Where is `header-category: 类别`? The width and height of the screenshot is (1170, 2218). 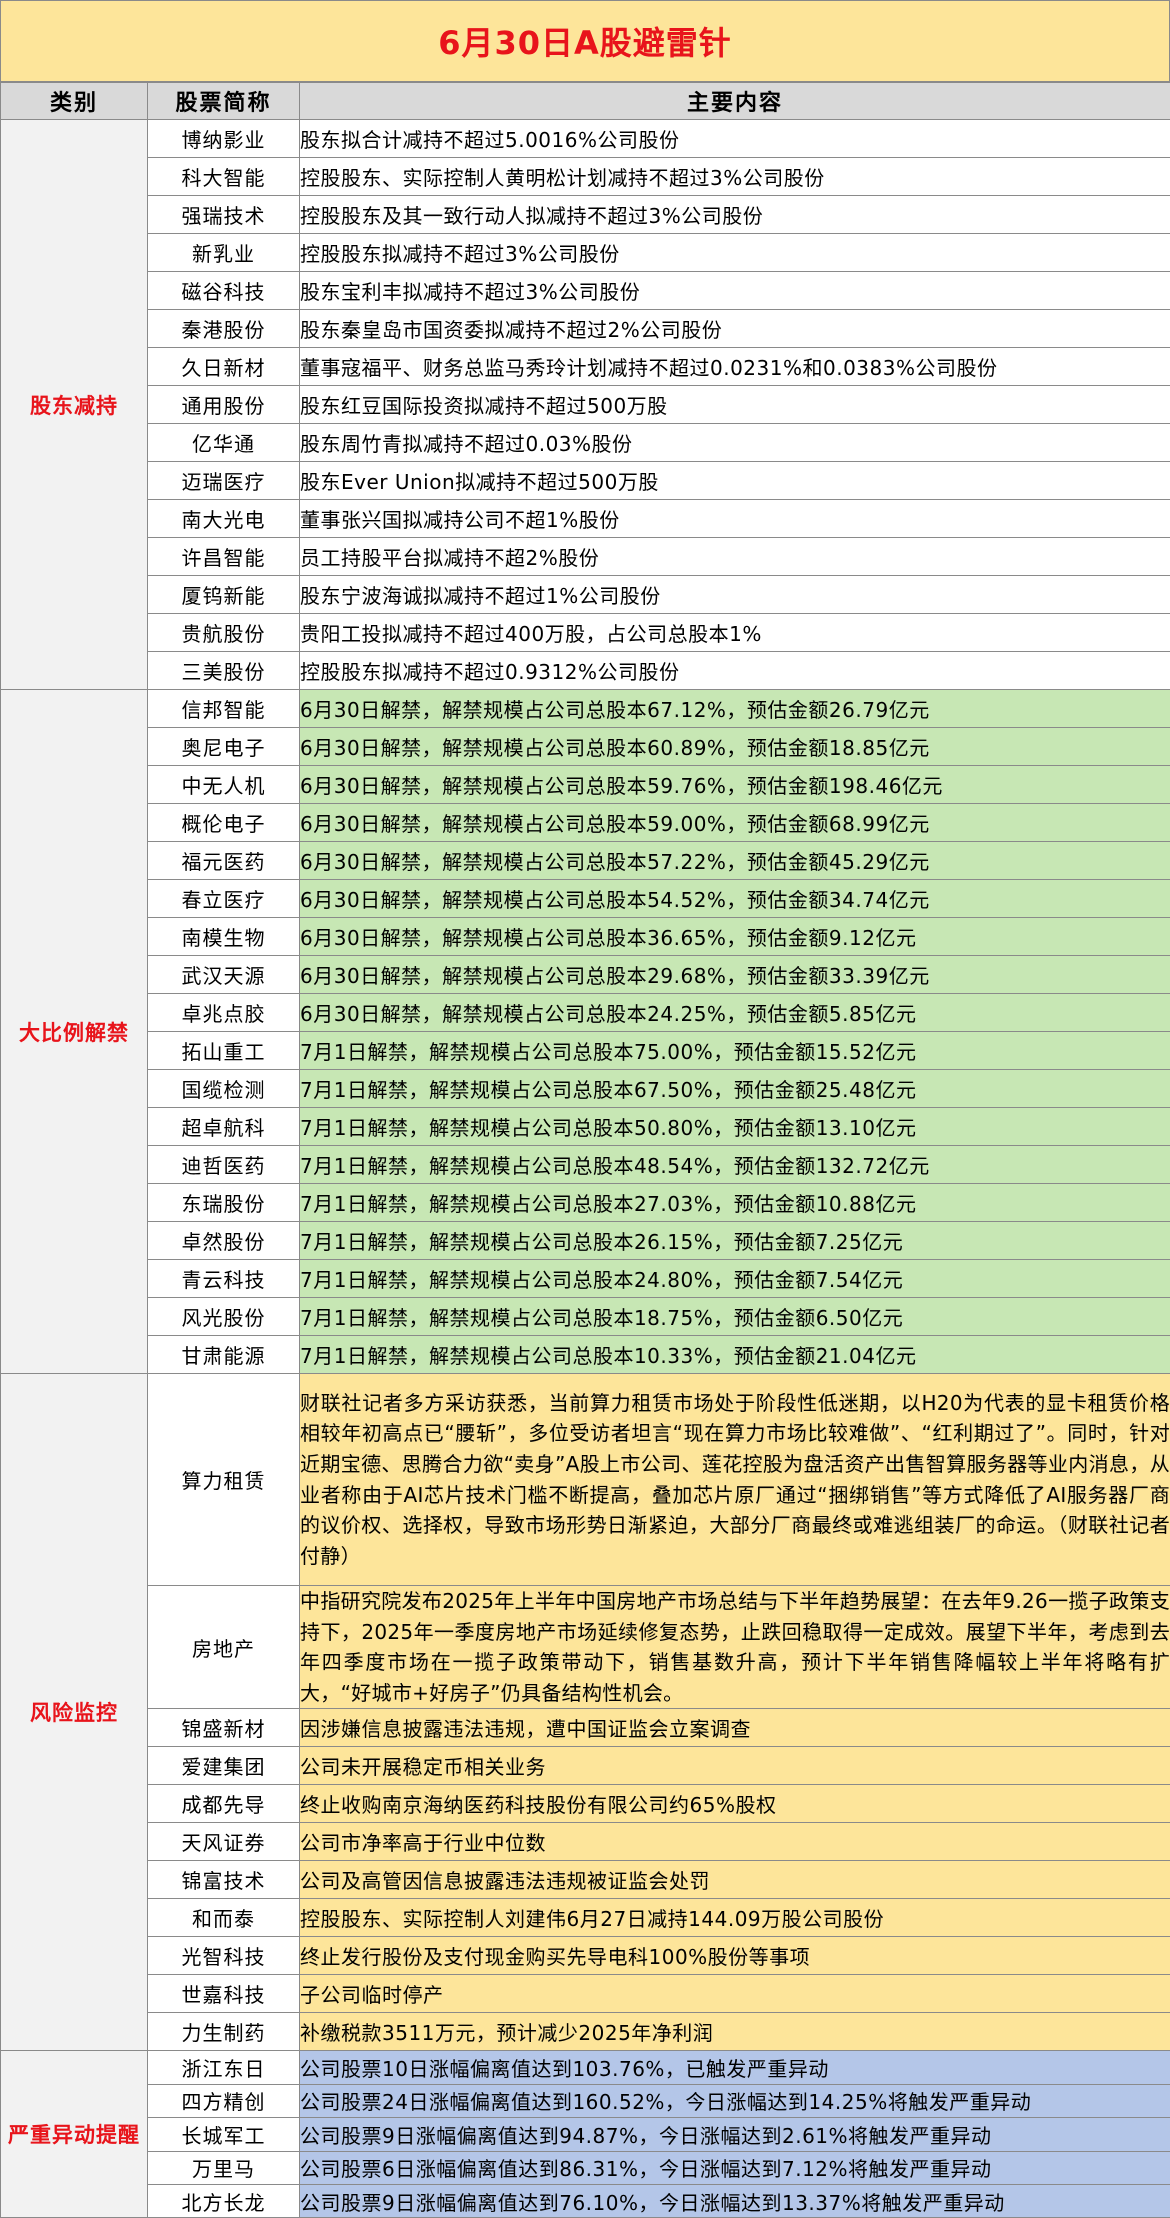
header-category: 类别 is located at coordinates (74, 101).